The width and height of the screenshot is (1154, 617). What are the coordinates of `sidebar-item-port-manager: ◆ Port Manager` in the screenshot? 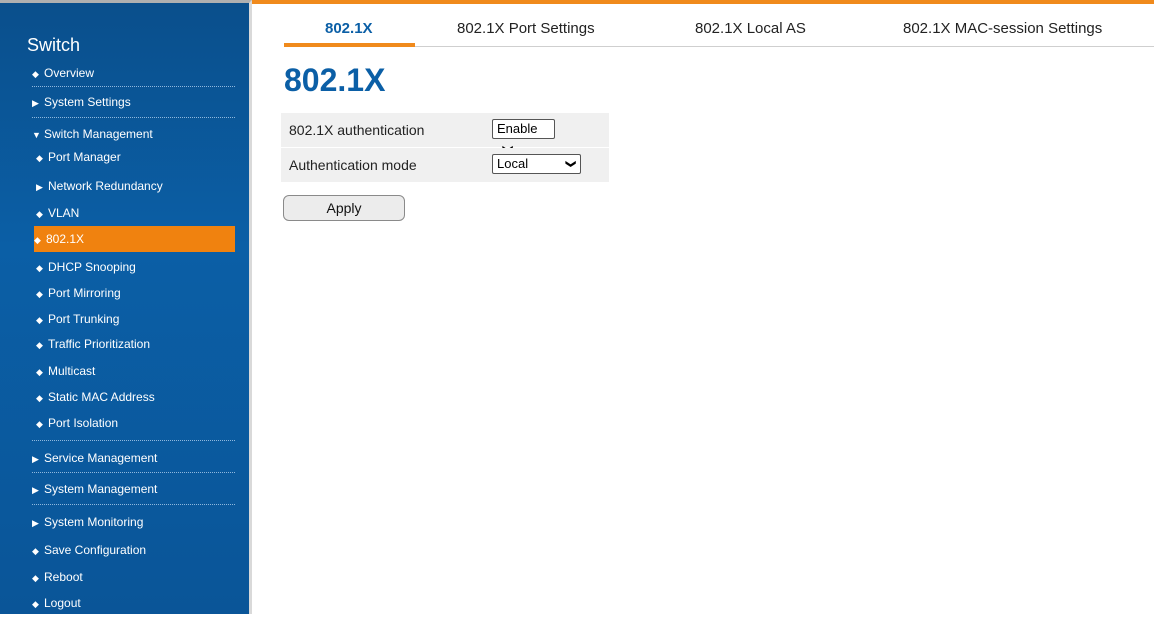 It's located at (137, 157).